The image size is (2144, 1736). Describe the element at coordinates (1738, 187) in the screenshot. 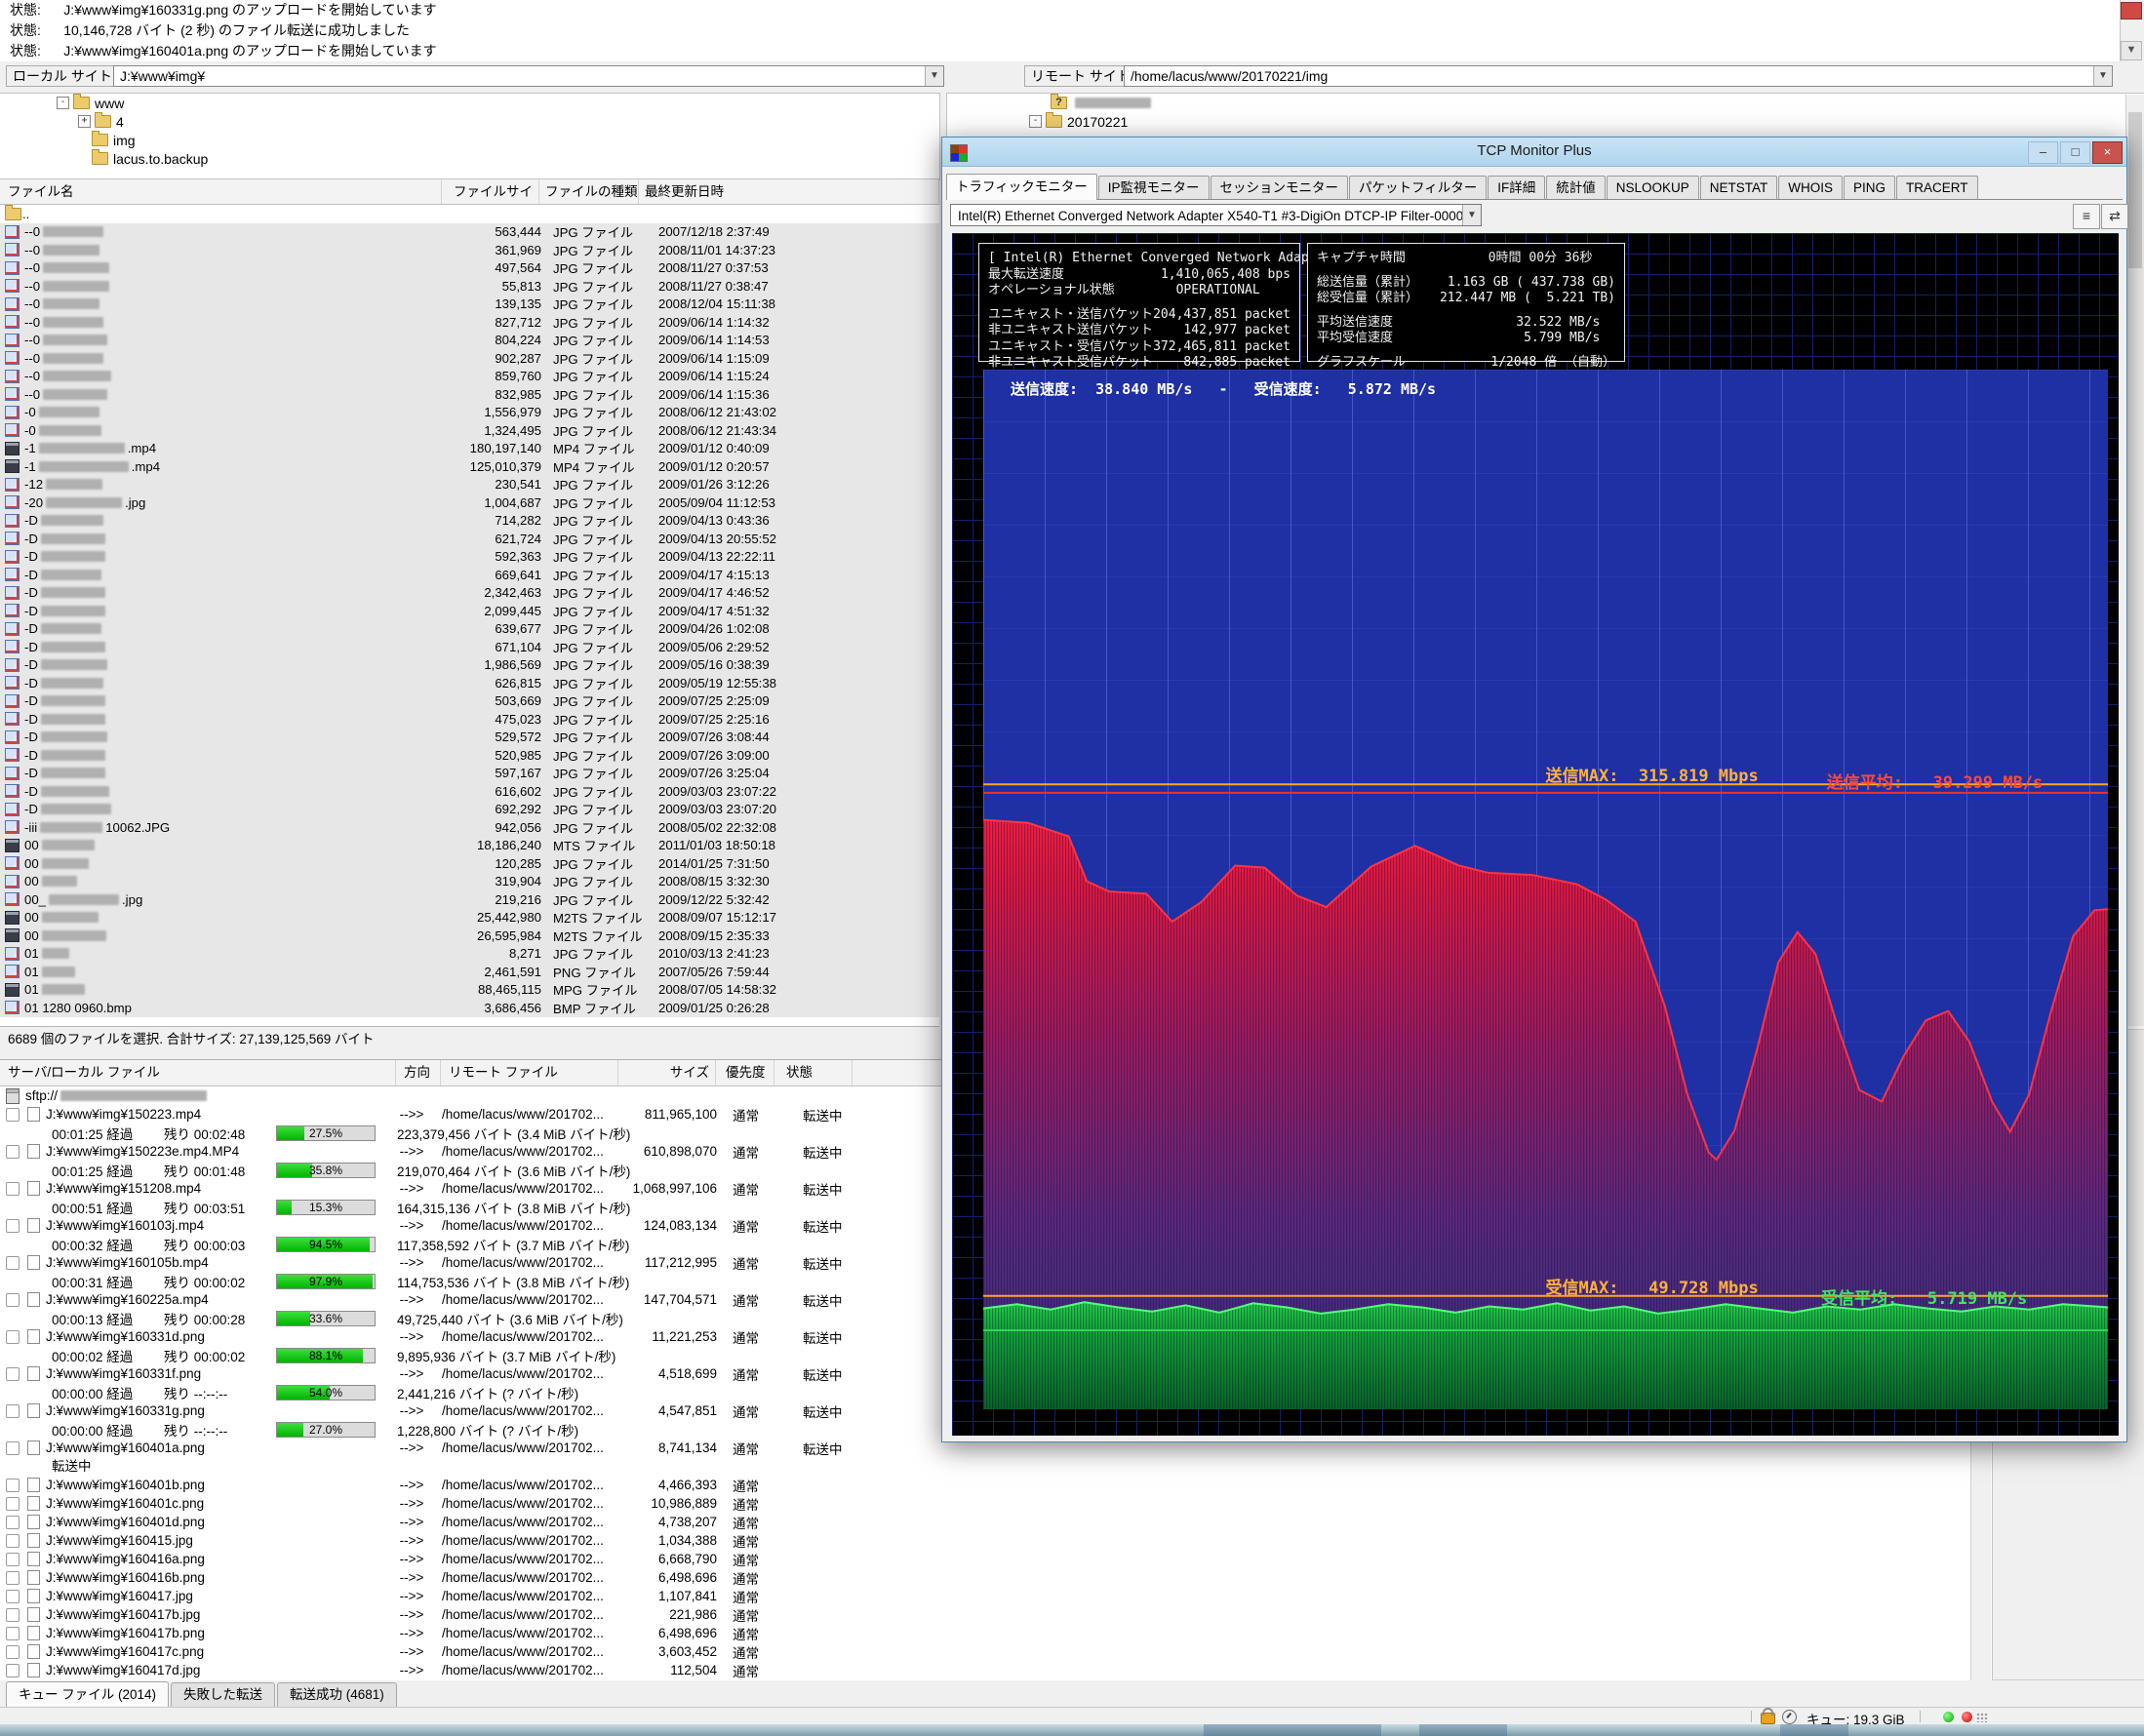

I see `monitor-tab: NETSTAT` at that location.